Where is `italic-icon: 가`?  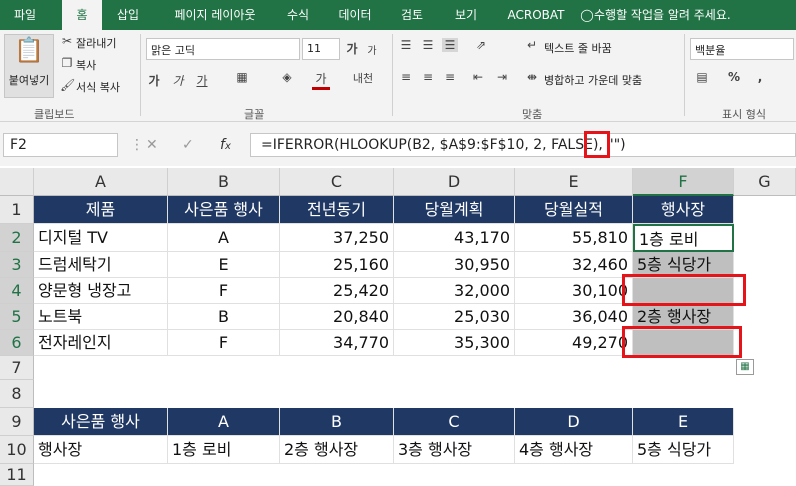 italic-icon: 가 is located at coordinates (178, 80).